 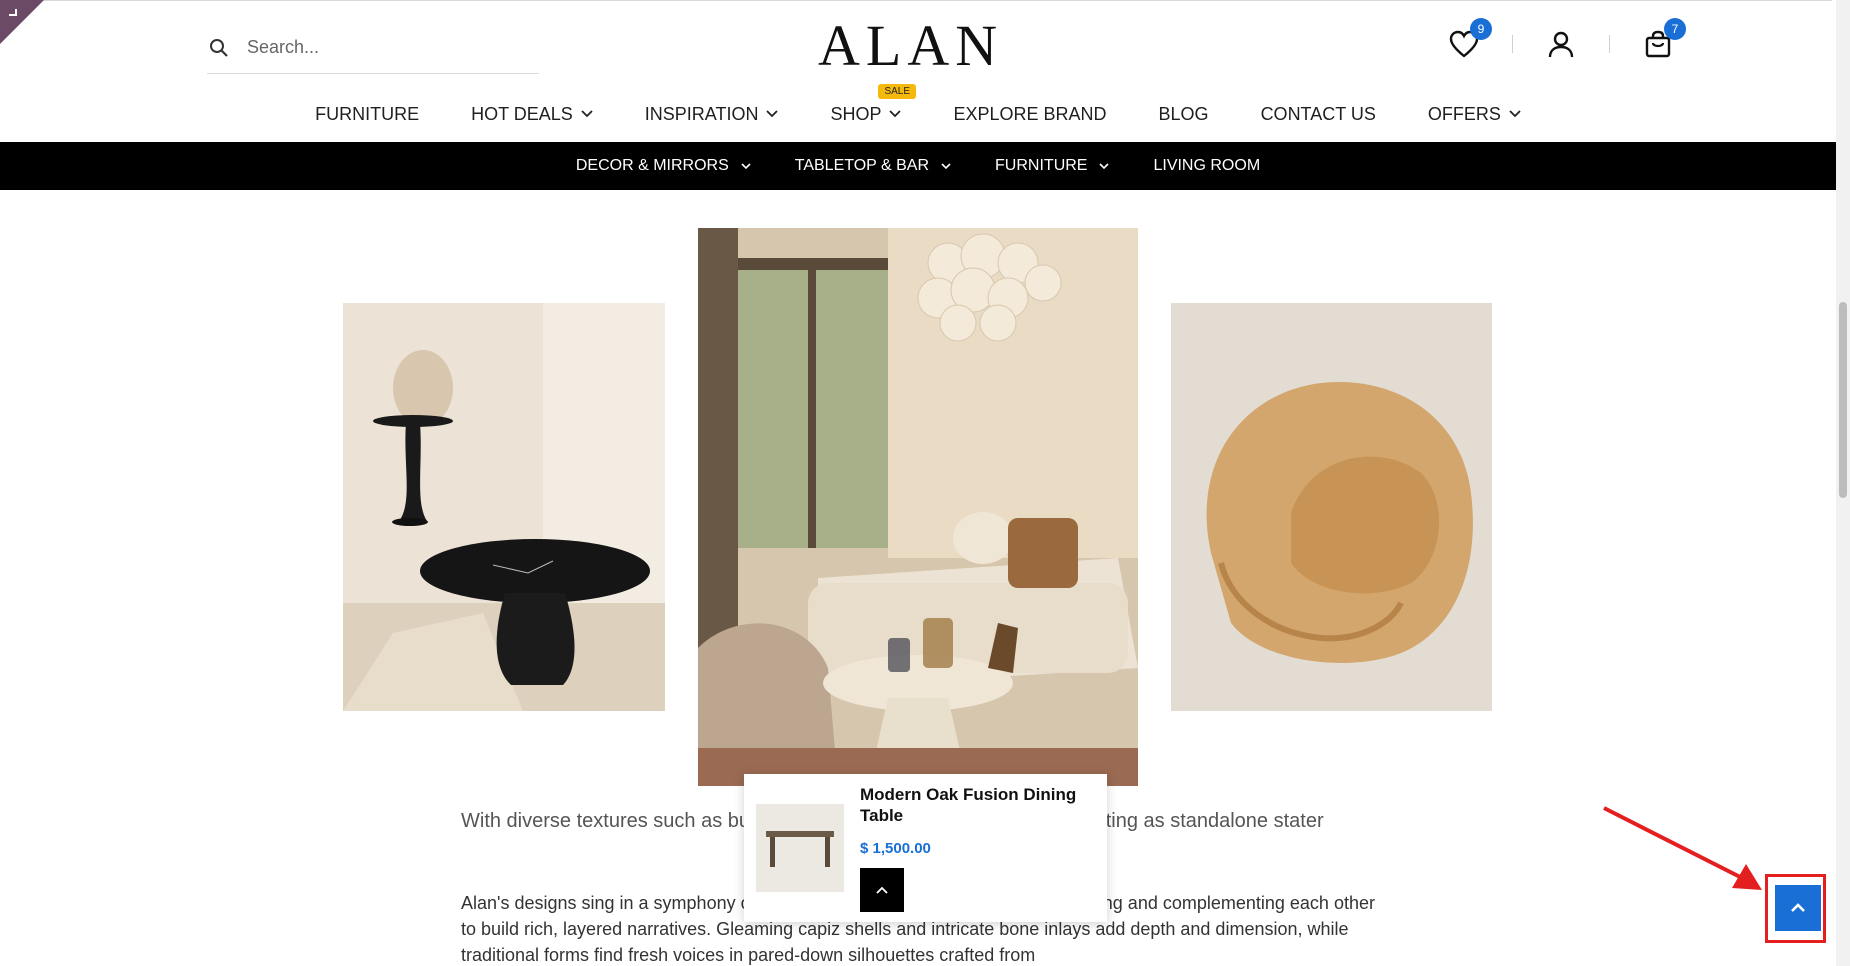 I want to click on wishlist-count-badge: 9, so click(x=1481, y=29).